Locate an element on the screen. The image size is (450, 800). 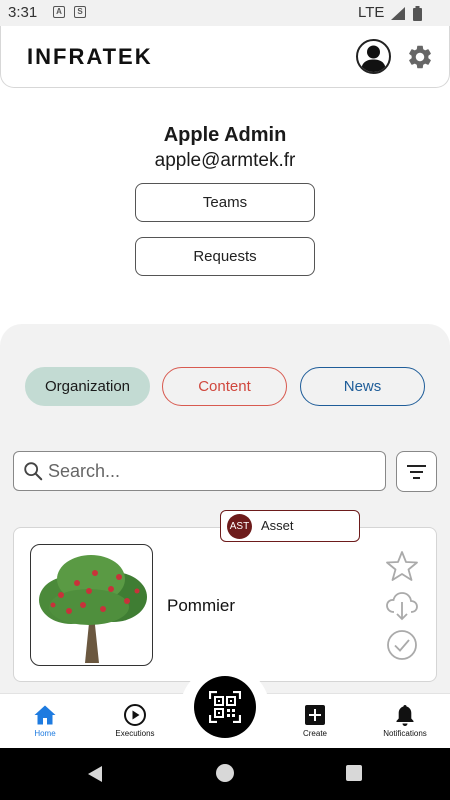
profile-email: apple@armtek.fr is located at coordinates (225, 160).